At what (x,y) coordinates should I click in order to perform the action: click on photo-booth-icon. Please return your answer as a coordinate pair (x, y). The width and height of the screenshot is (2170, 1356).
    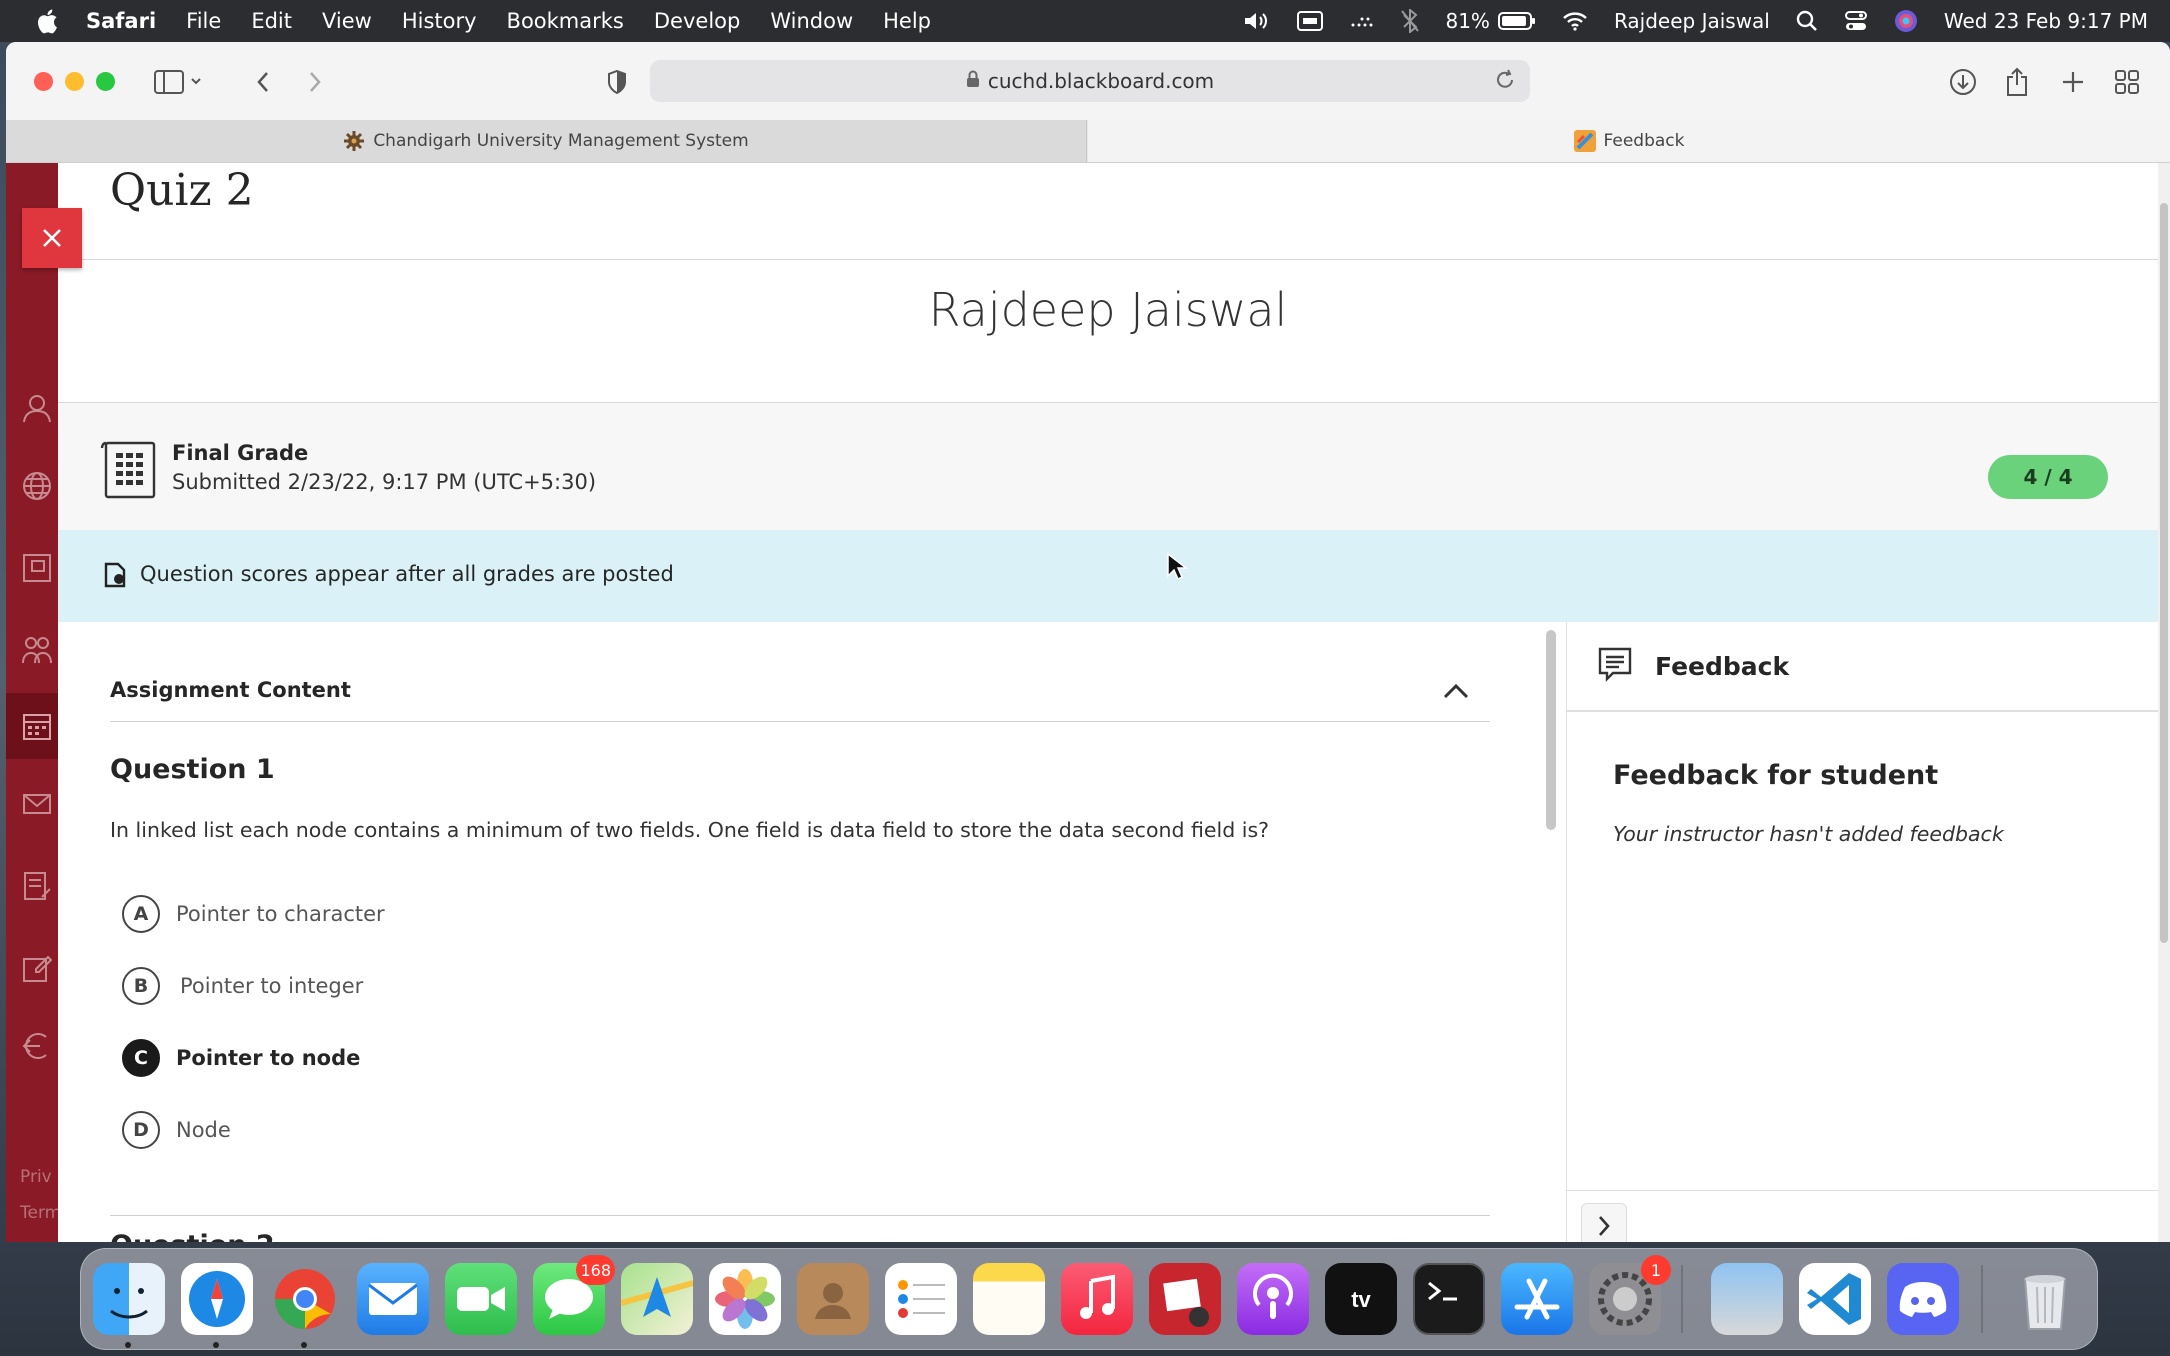
    Looking at the image, I should click on (1185, 1299).